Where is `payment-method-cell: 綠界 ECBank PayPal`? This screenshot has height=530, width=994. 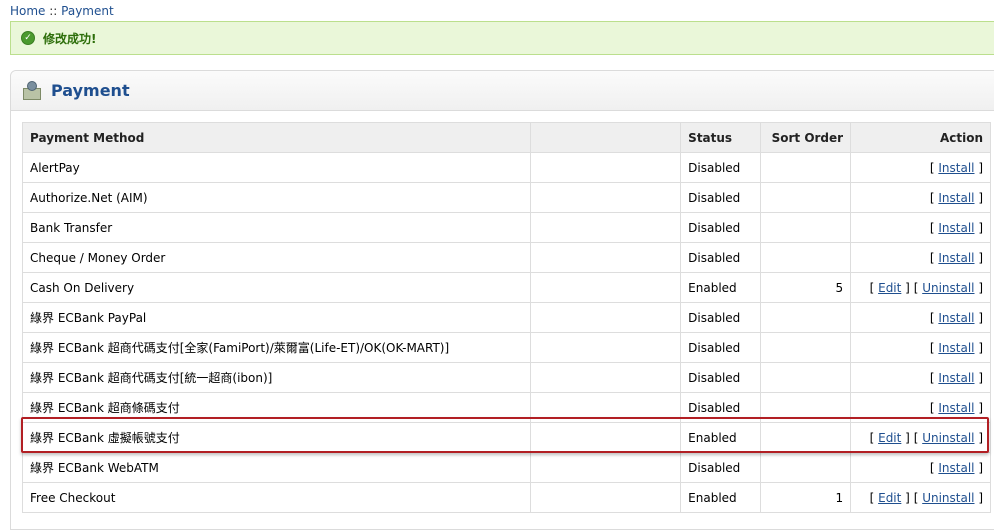
payment-method-cell: 綠界 ECBank PayPal is located at coordinates (276, 317).